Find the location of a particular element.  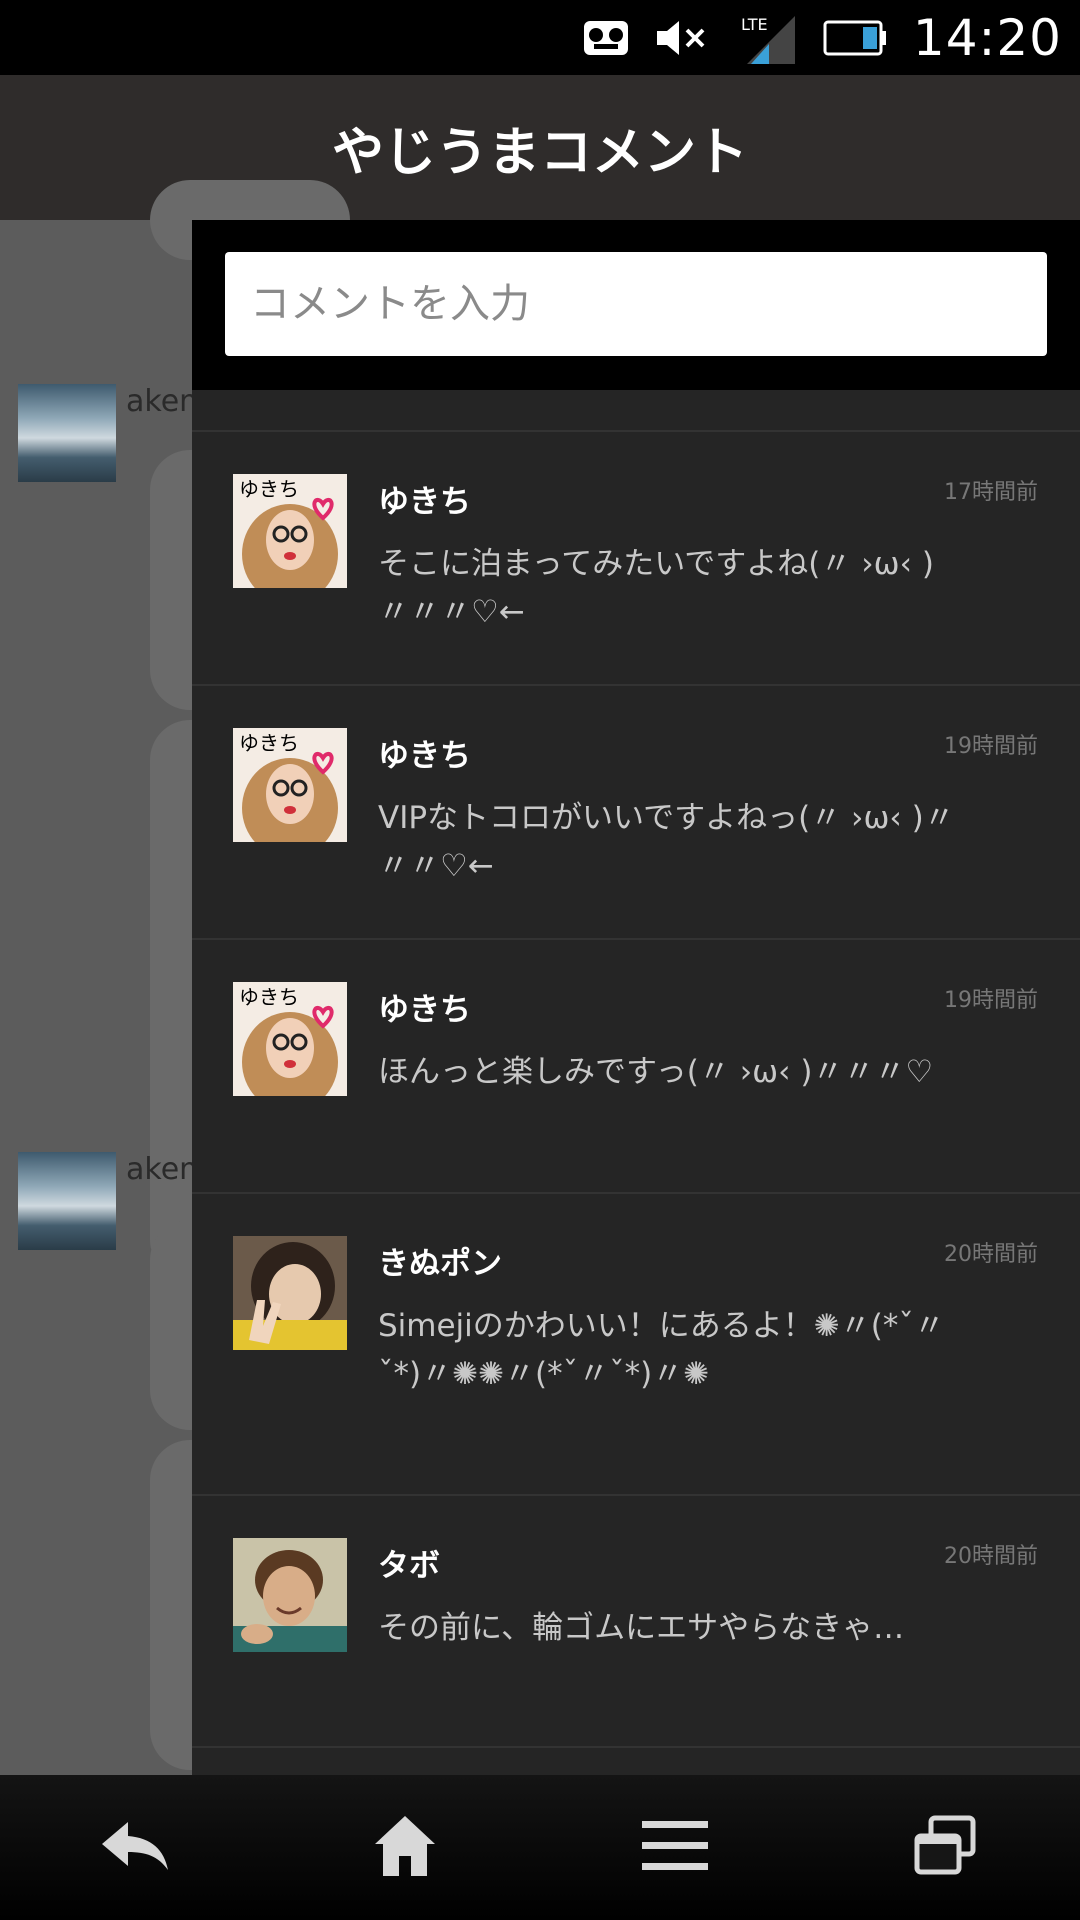

comment-input-area is located at coordinates (636, 305).